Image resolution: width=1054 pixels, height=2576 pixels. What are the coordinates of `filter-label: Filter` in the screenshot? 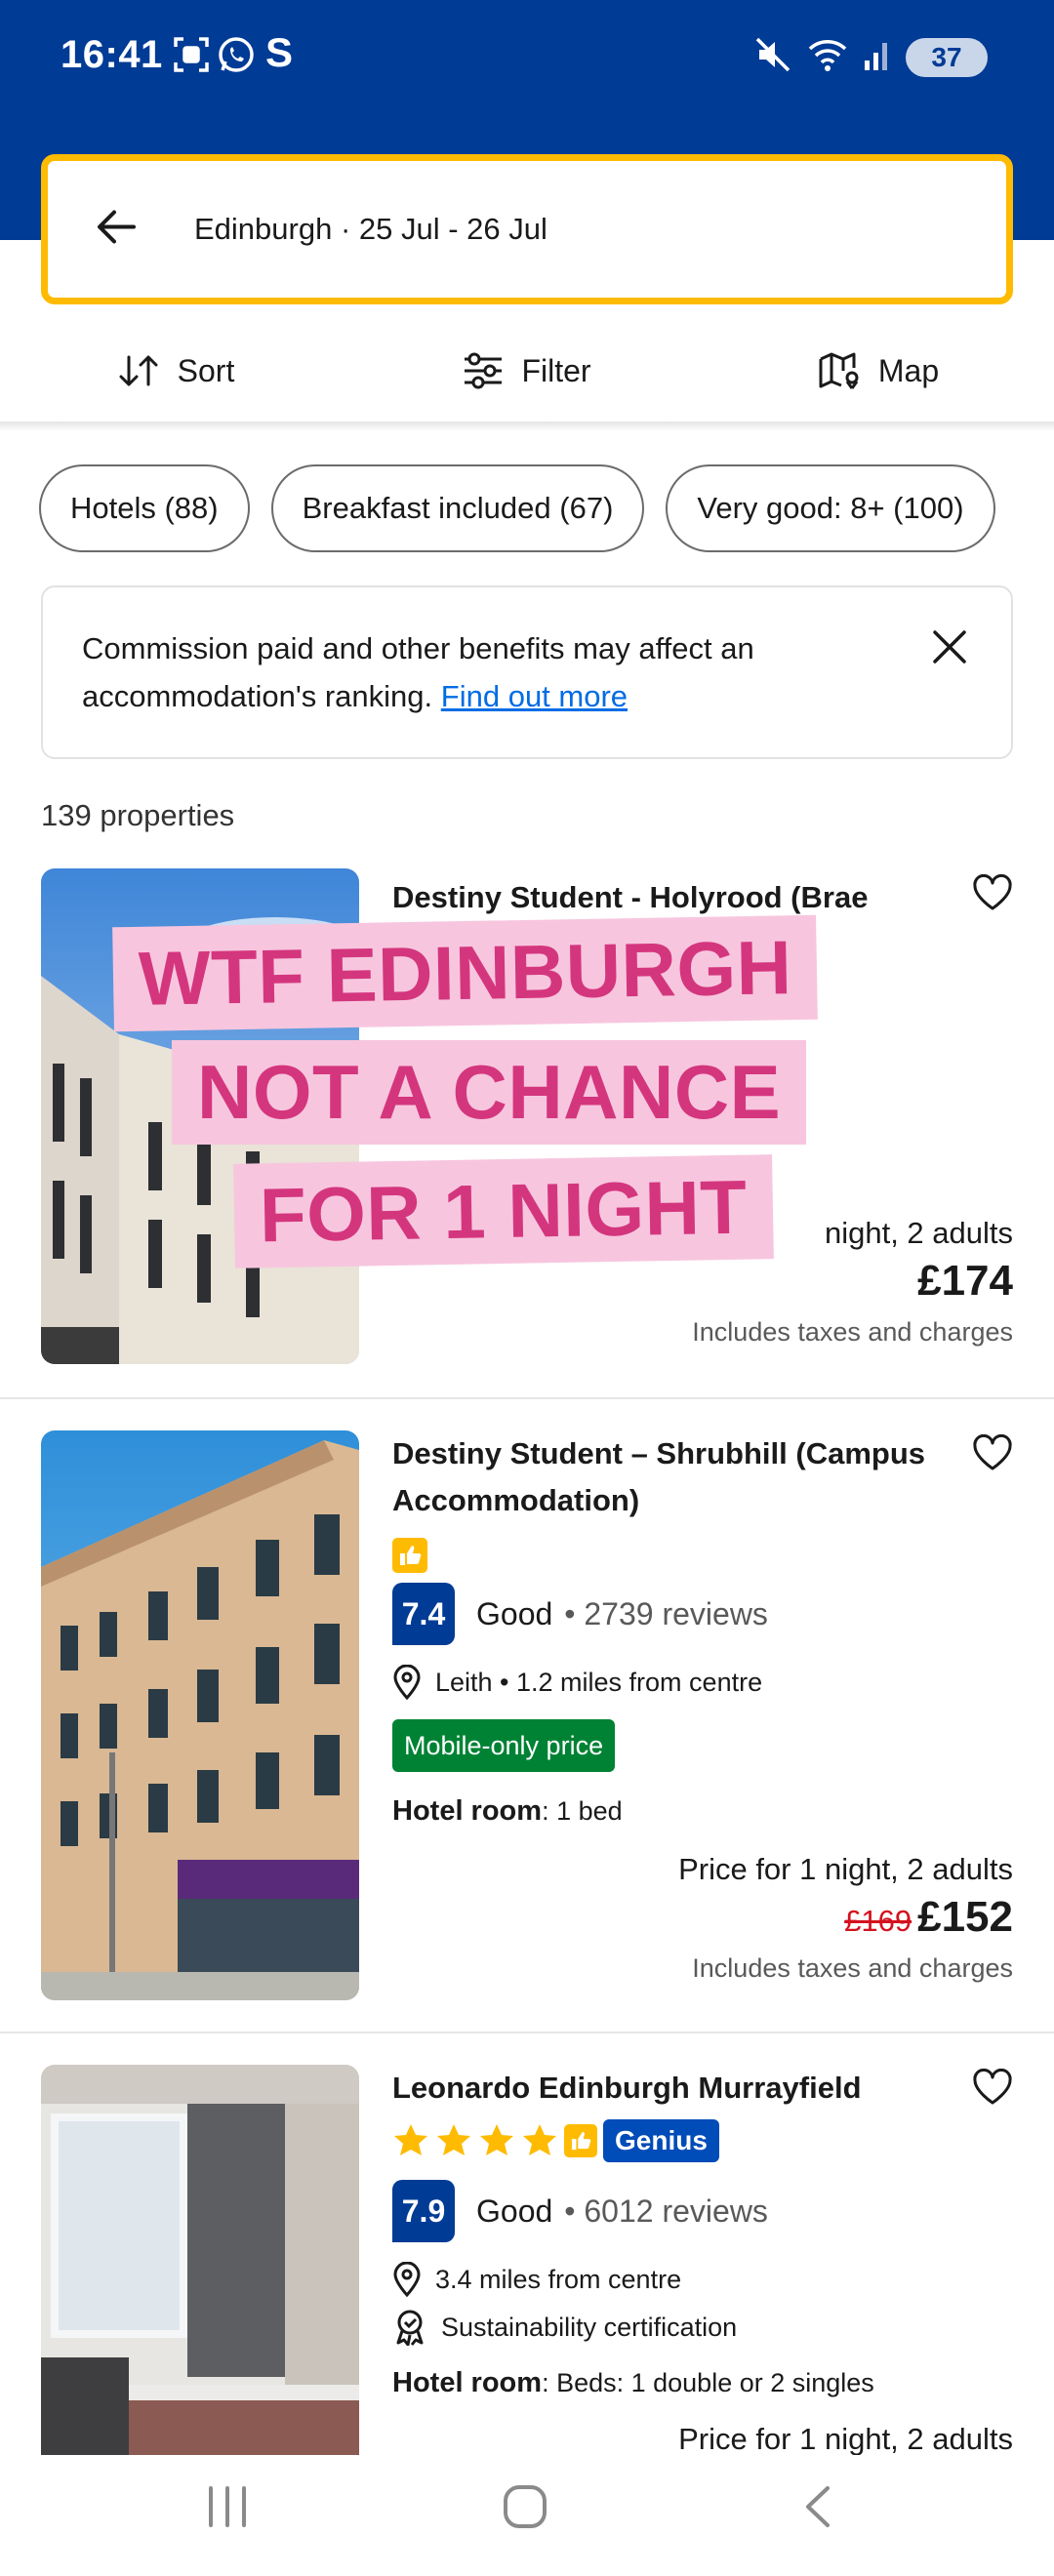 It's located at (556, 370).